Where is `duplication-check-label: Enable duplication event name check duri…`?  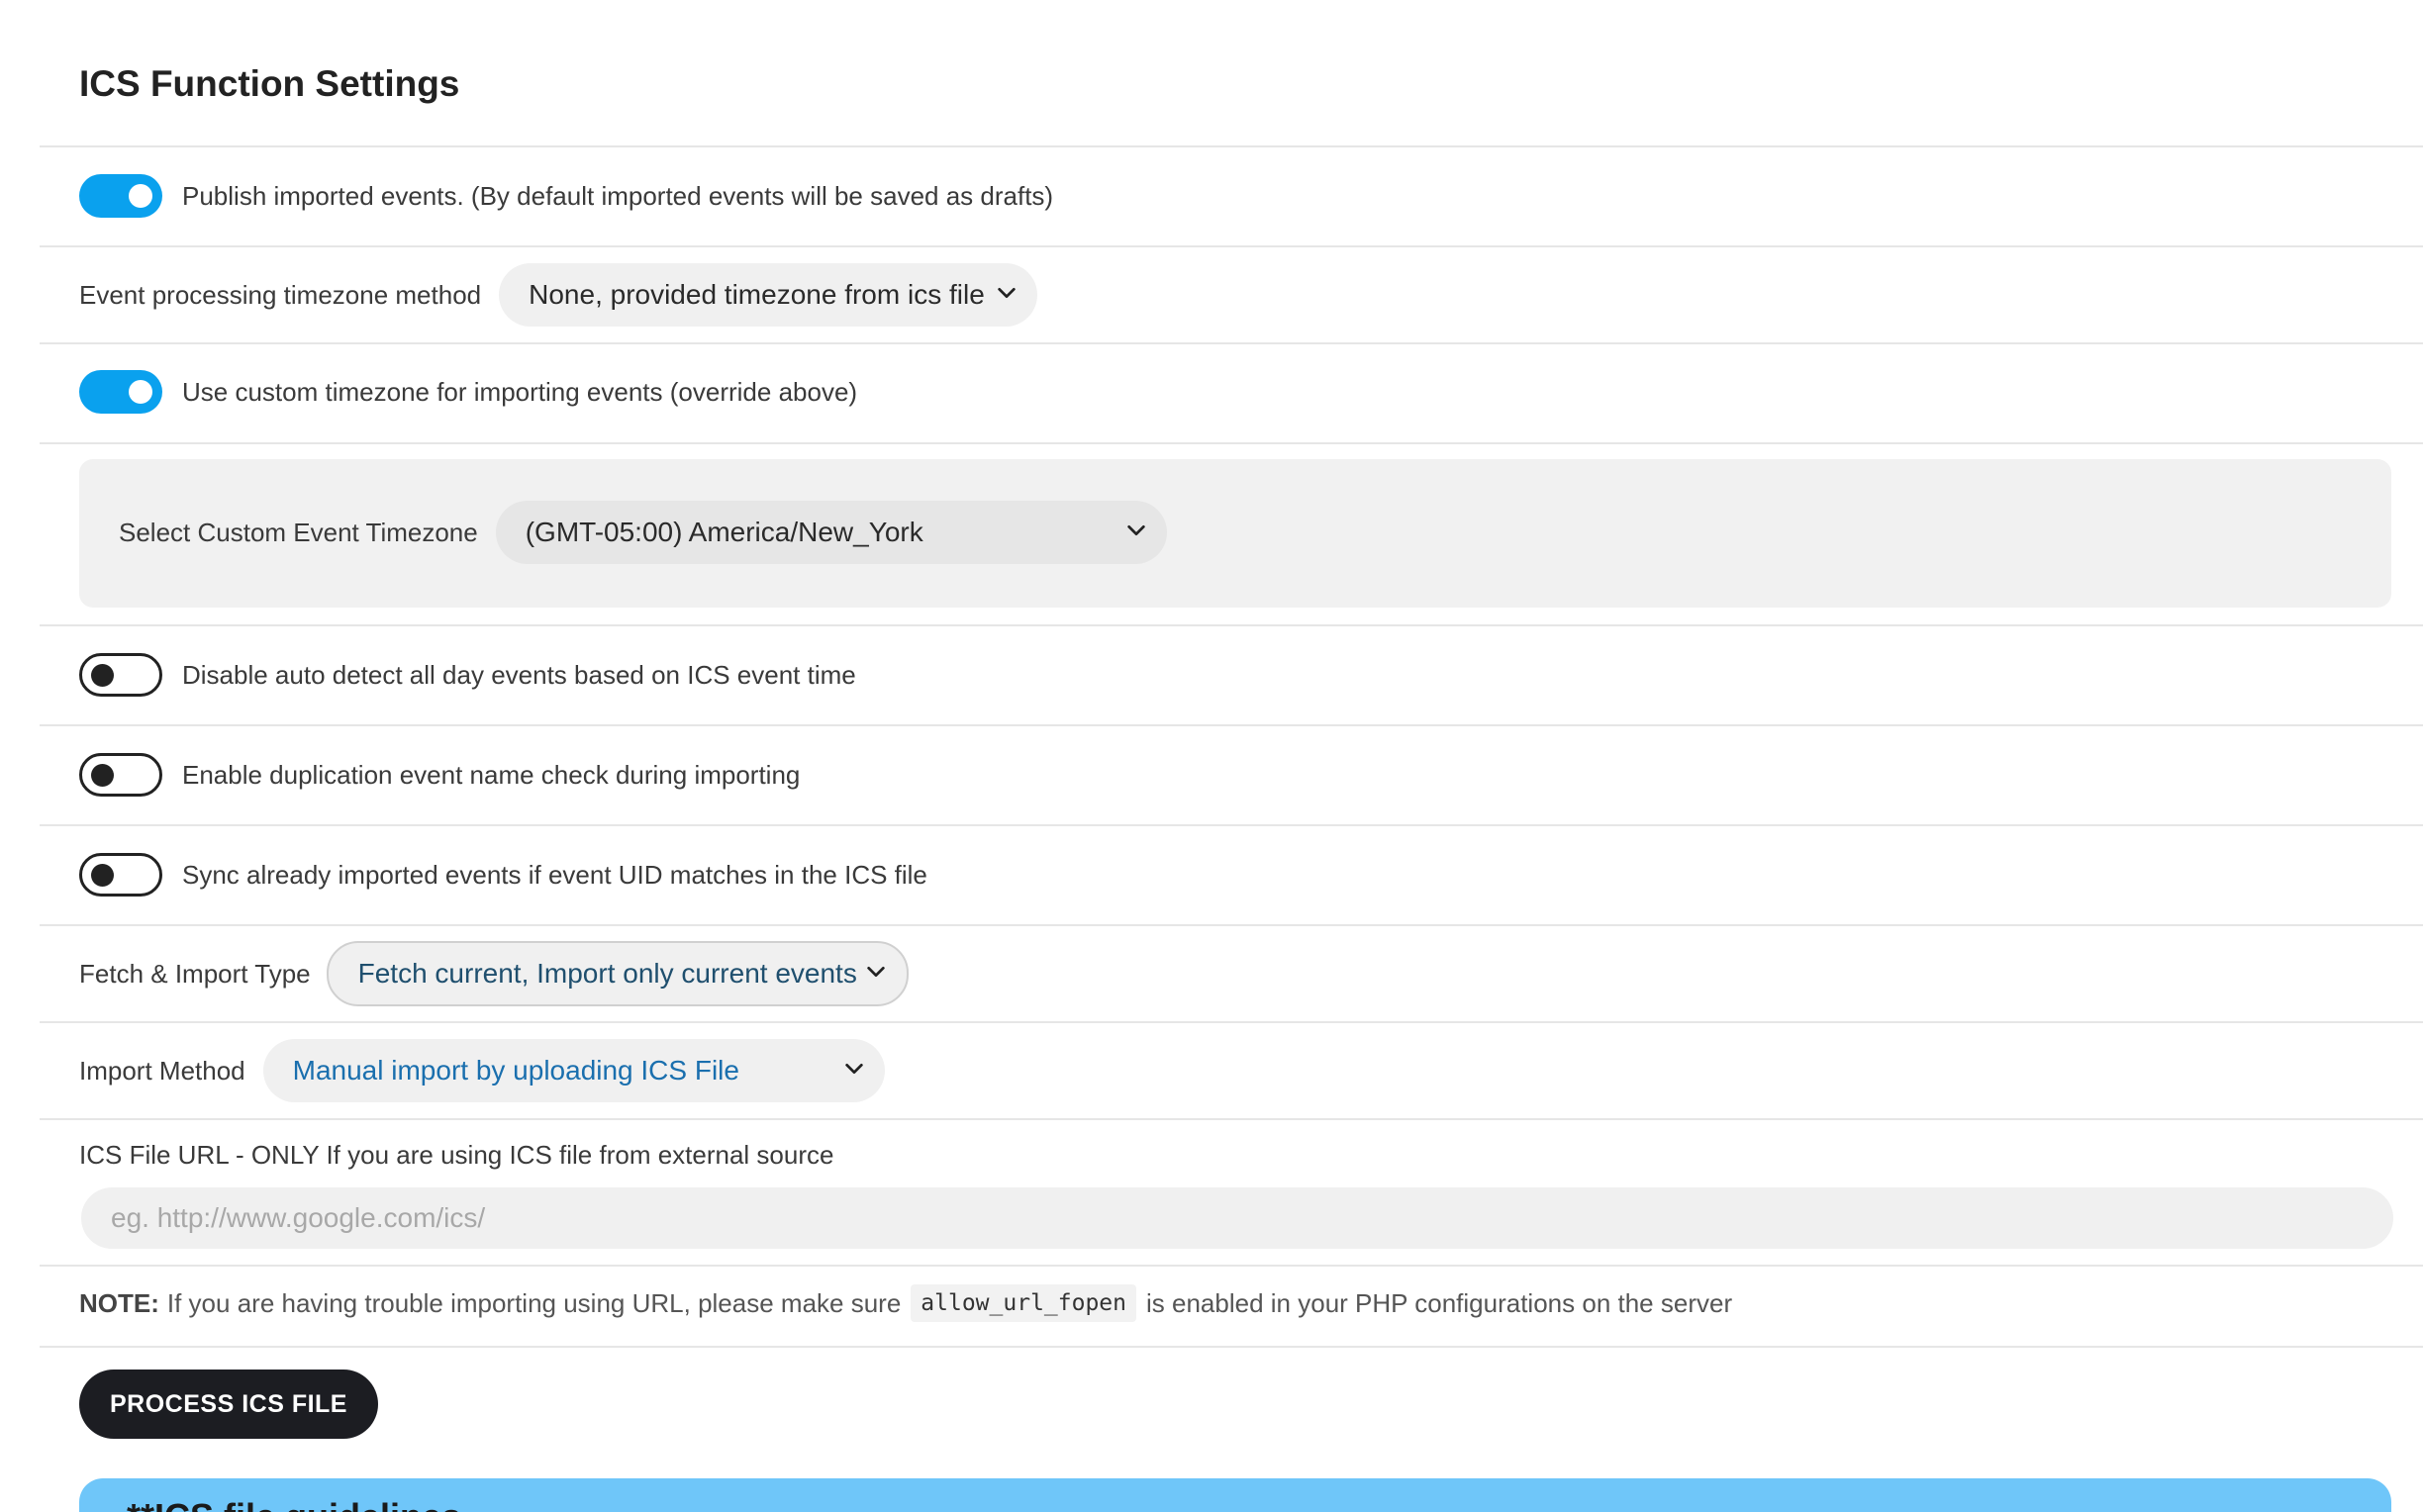
duplication-check-label: Enable duplication event name check duri… is located at coordinates (491, 775).